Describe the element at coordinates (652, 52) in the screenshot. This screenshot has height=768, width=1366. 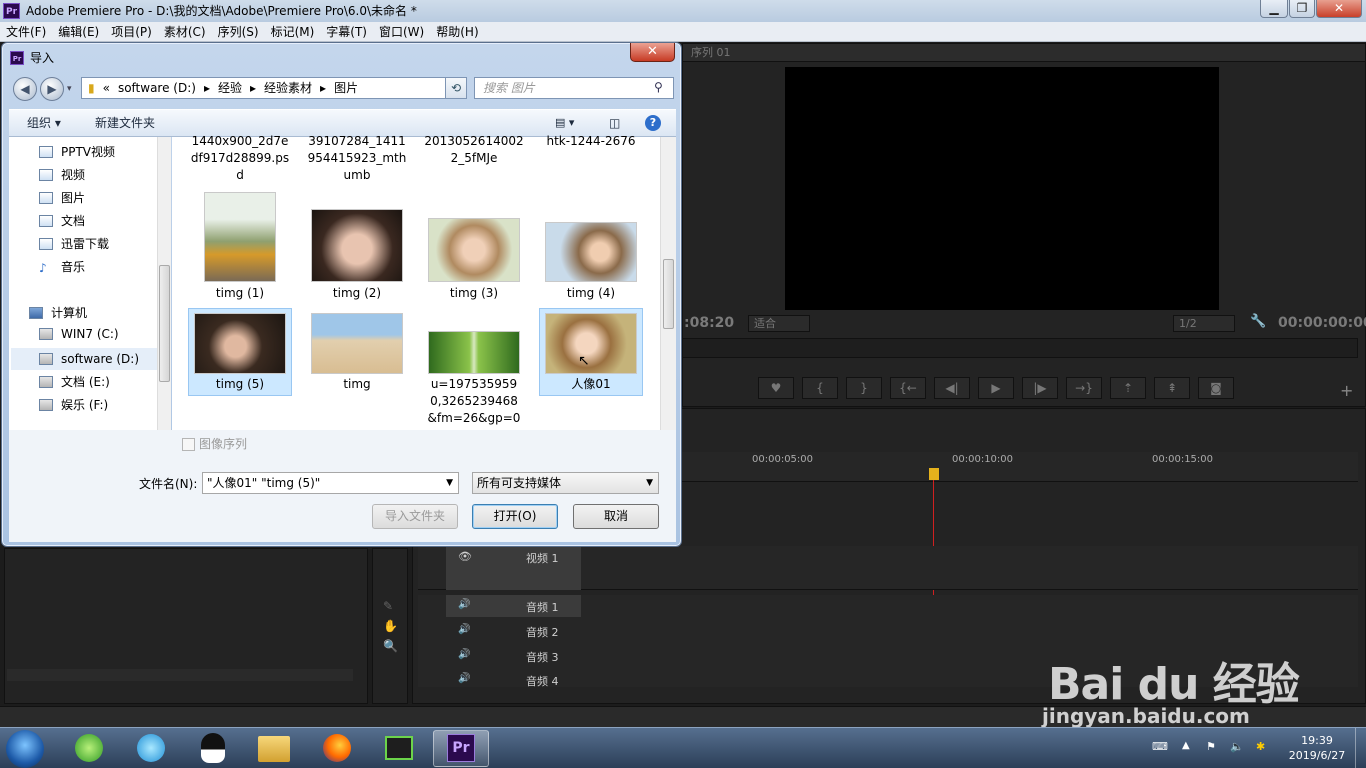
I see `dialog-close-button: ✕` at that location.